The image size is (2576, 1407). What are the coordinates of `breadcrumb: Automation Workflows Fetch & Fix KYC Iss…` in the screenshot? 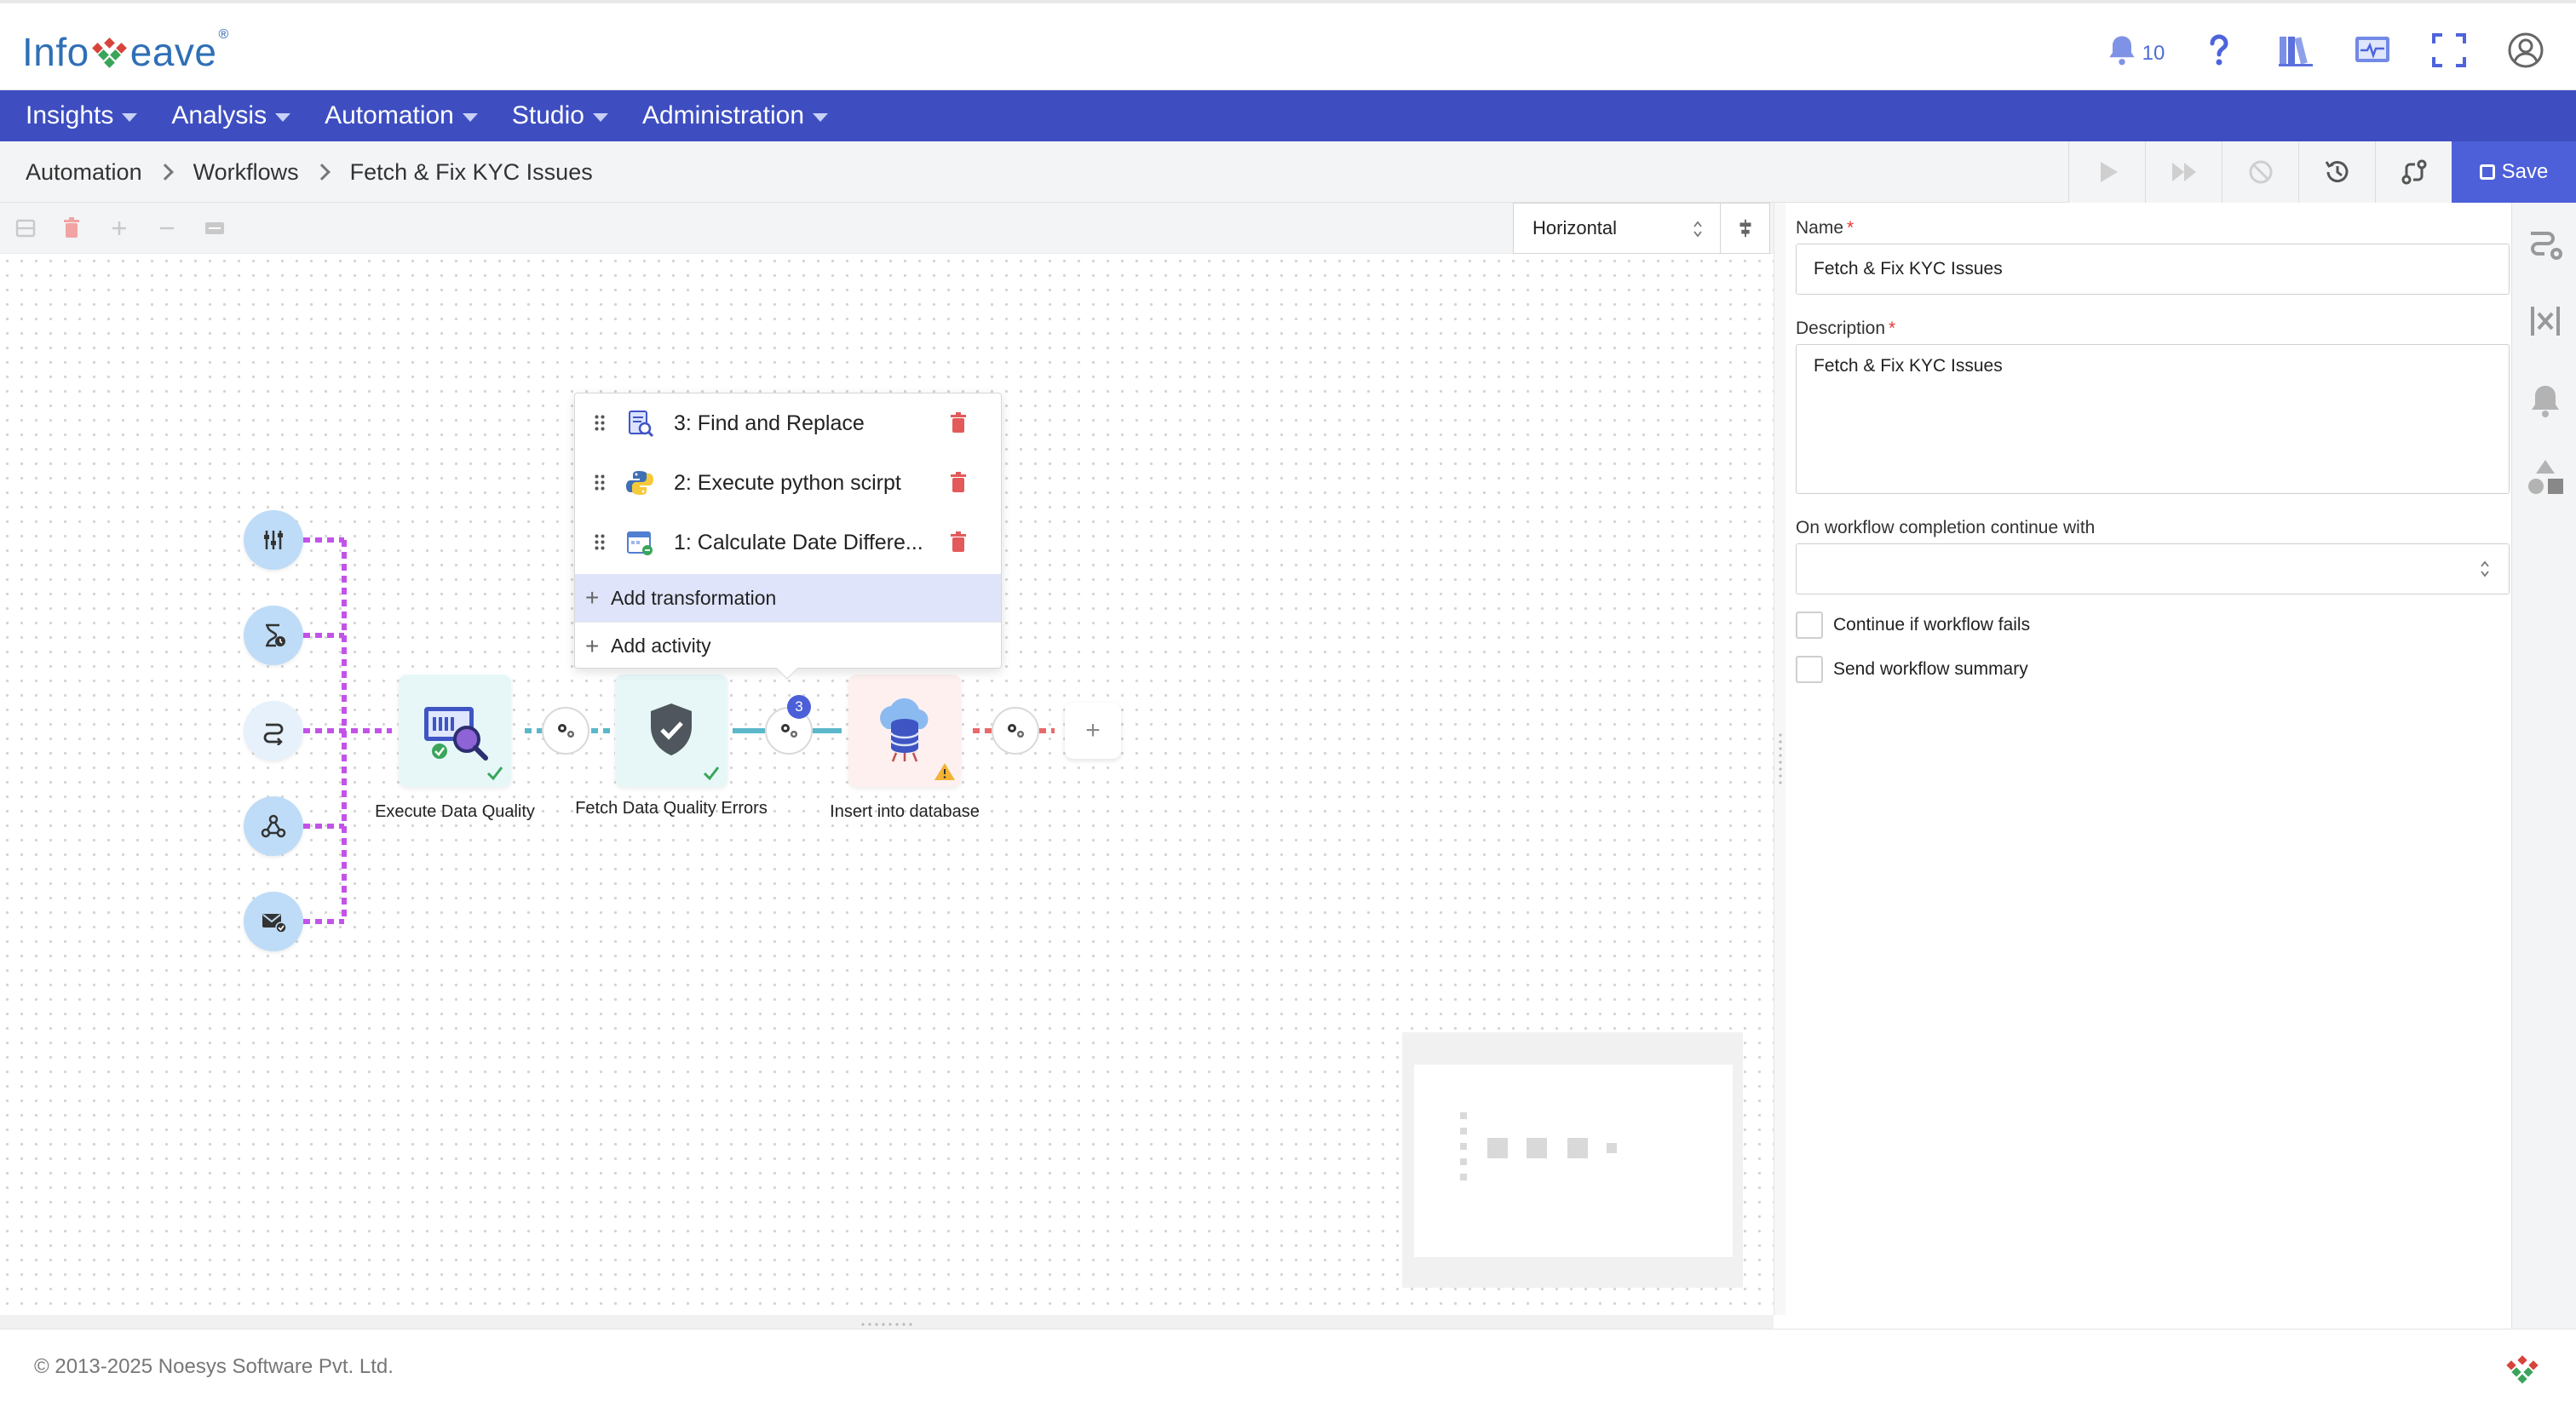 It's located at (309, 172).